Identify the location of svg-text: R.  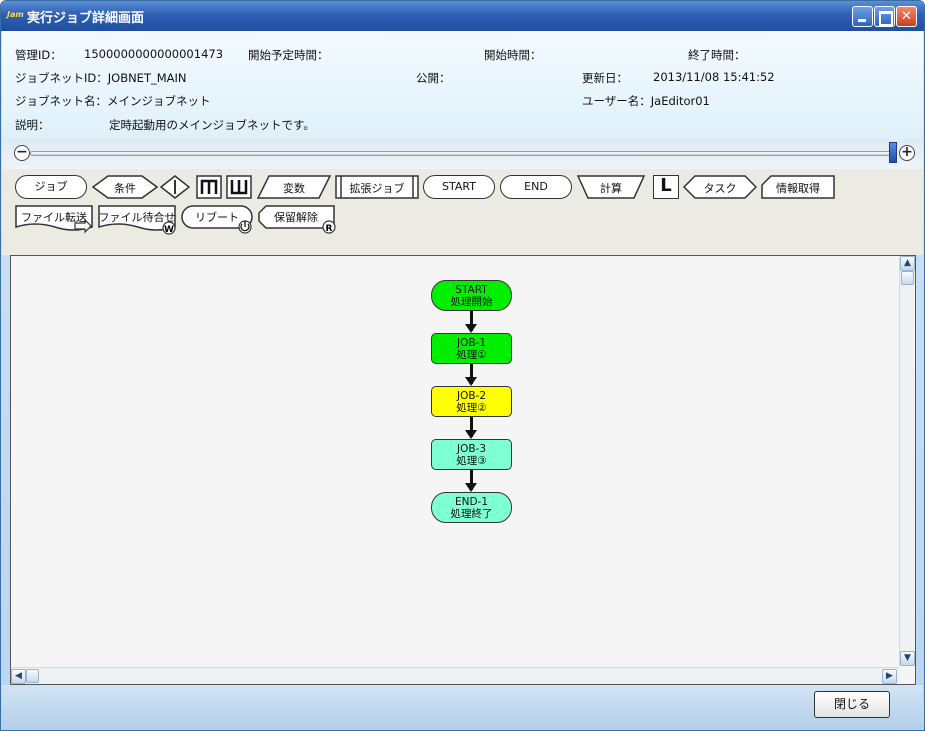
(329, 229).